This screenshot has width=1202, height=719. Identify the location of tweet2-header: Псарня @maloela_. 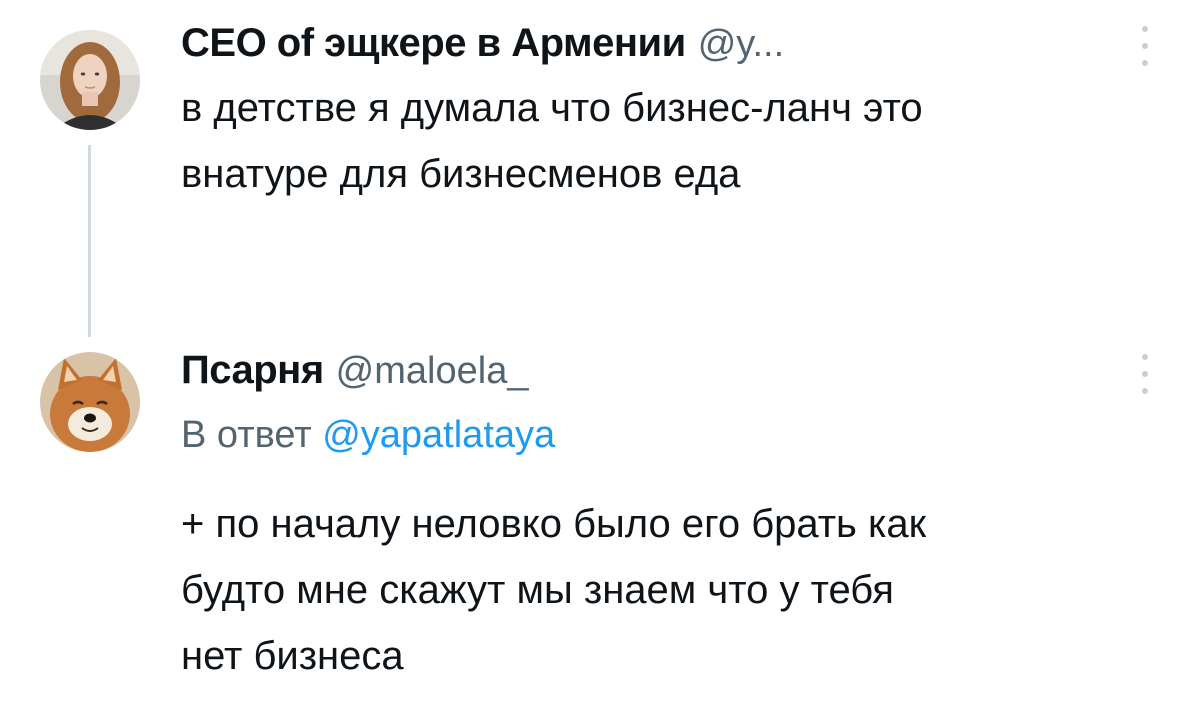
(354, 370).